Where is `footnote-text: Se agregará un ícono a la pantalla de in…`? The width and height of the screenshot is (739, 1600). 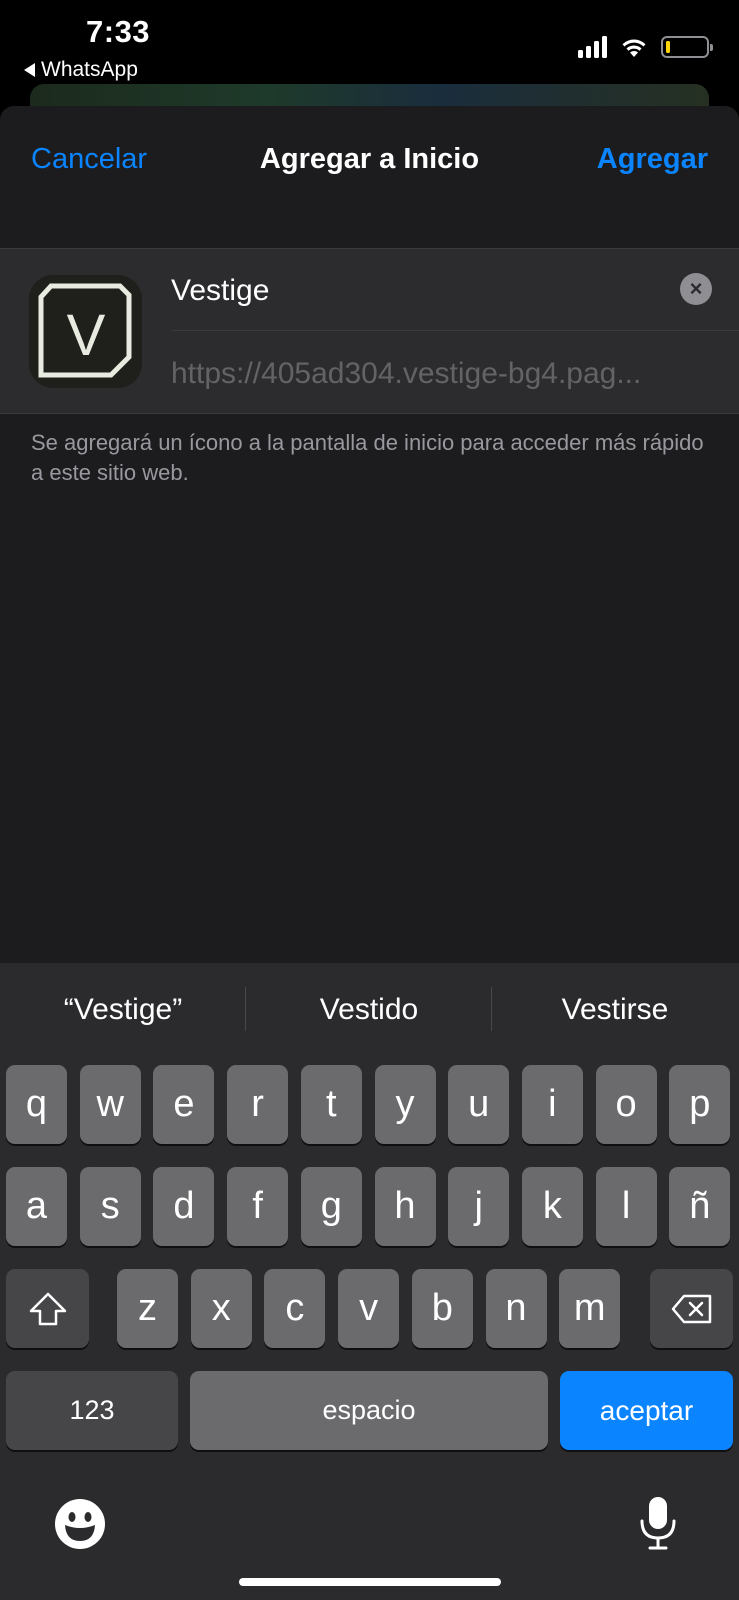
footnote-text: Se agregará un ícono a la pantalla de in… is located at coordinates (367, 457).